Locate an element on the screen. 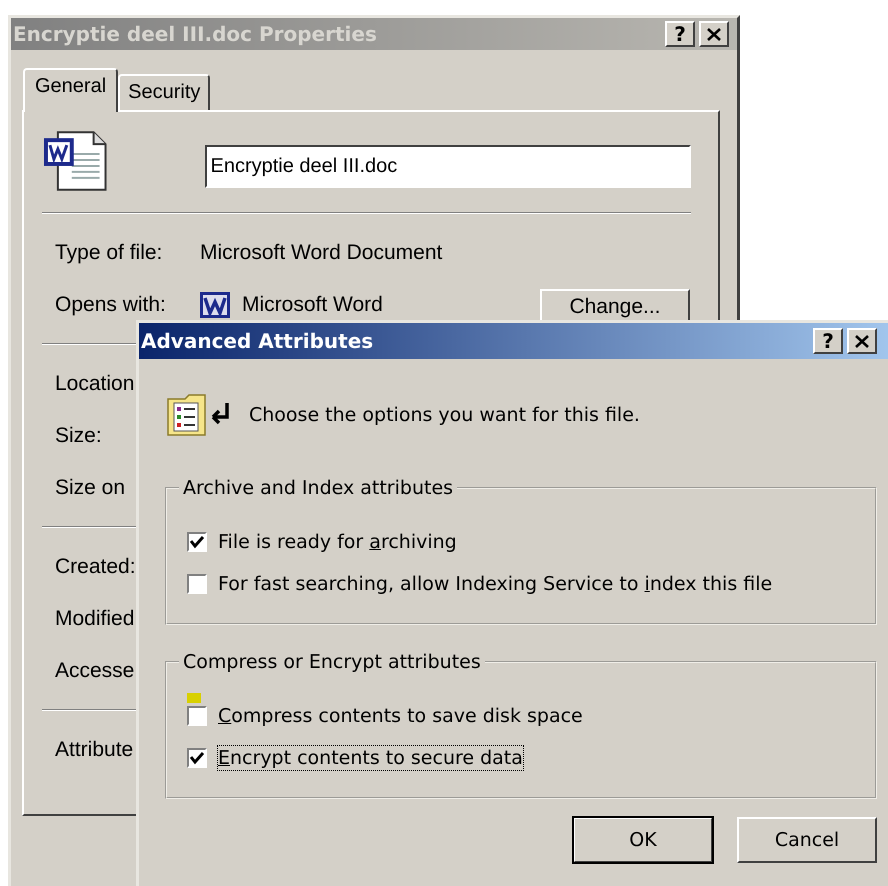  tab: General is located at coordinates (70, 90).